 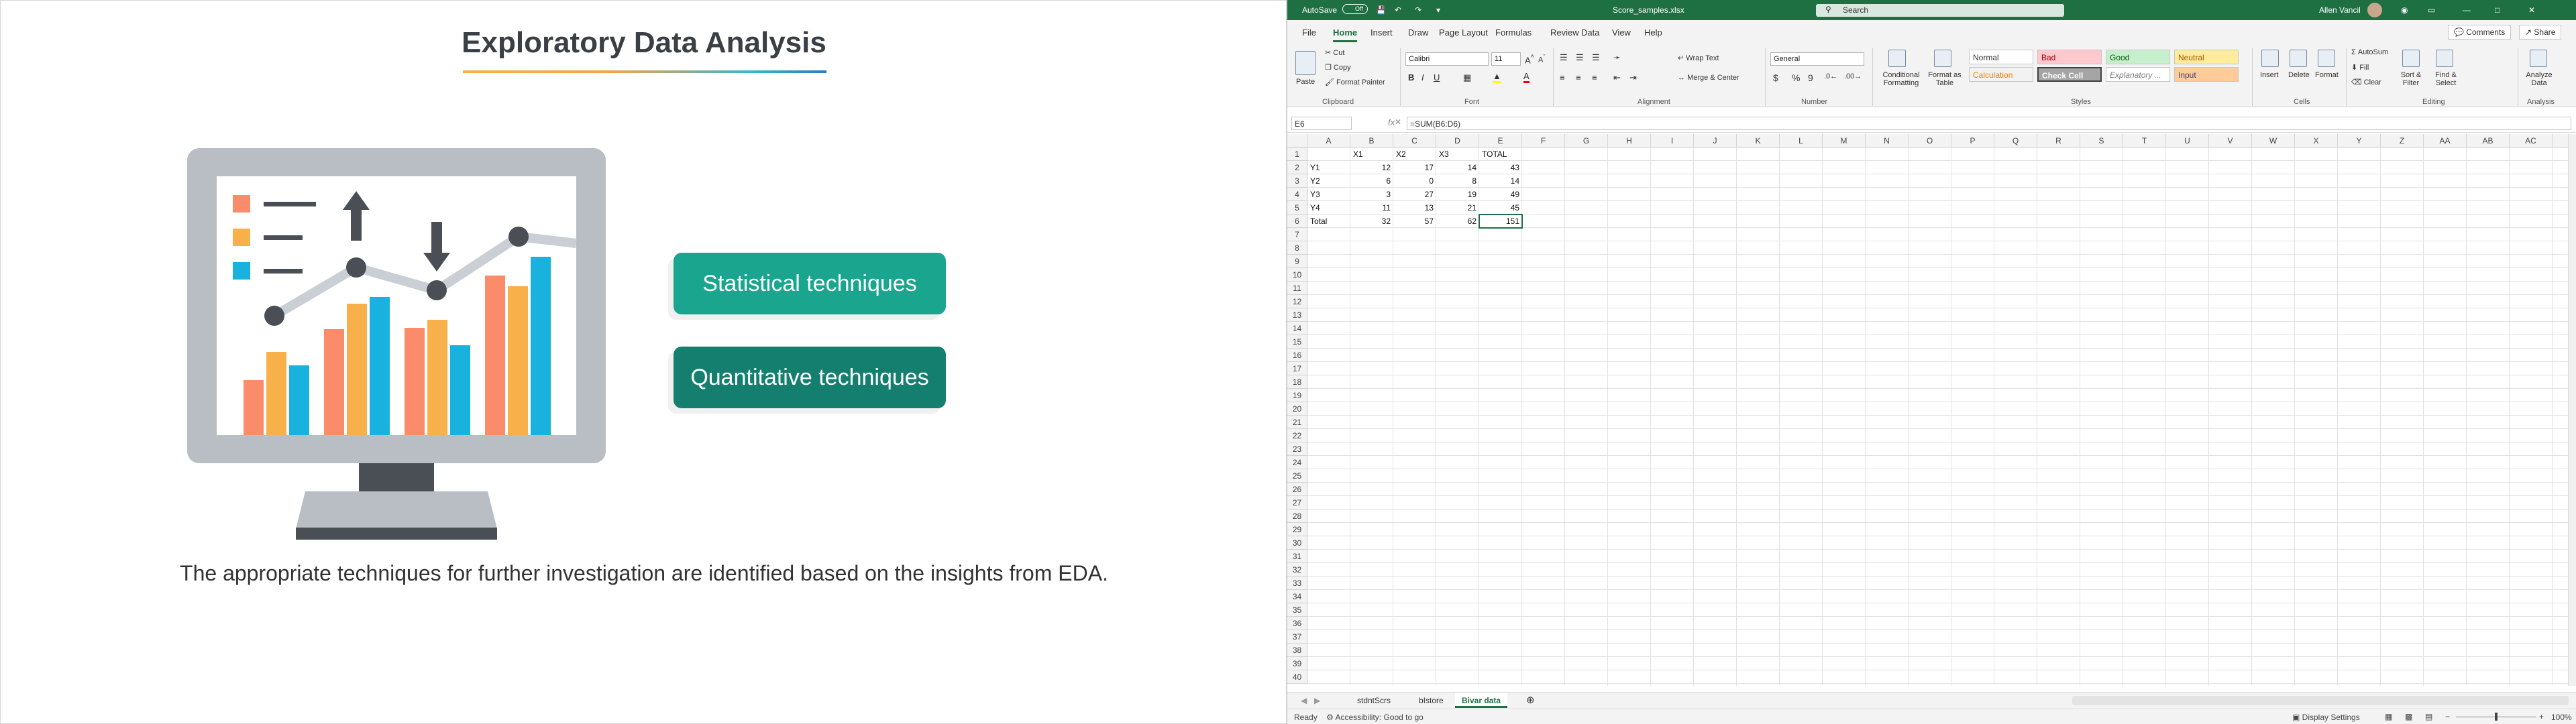 I want to click on zoom-level: 100%, so click(x=2561, y=717).